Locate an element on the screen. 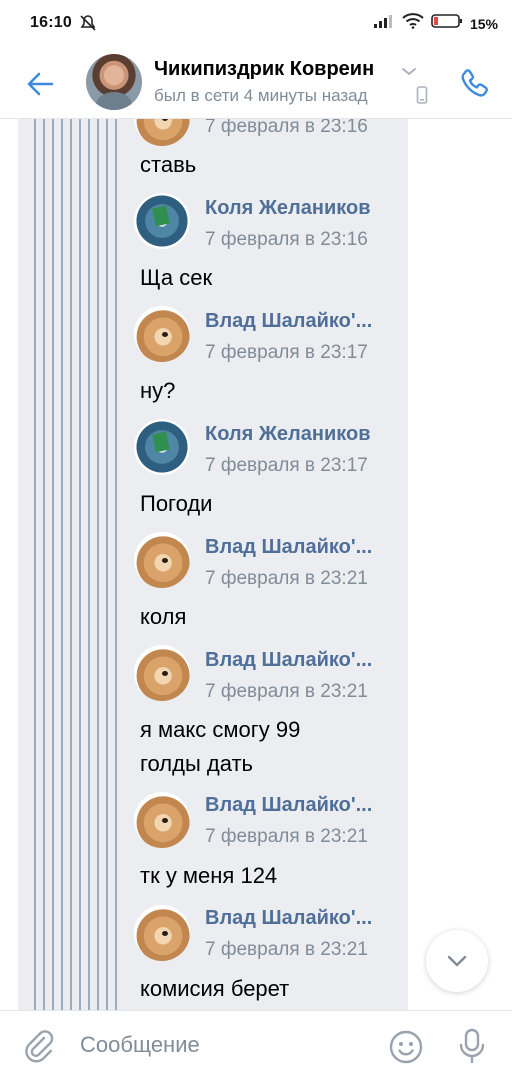  scroll-down-button is located at coordinates (457, 961).